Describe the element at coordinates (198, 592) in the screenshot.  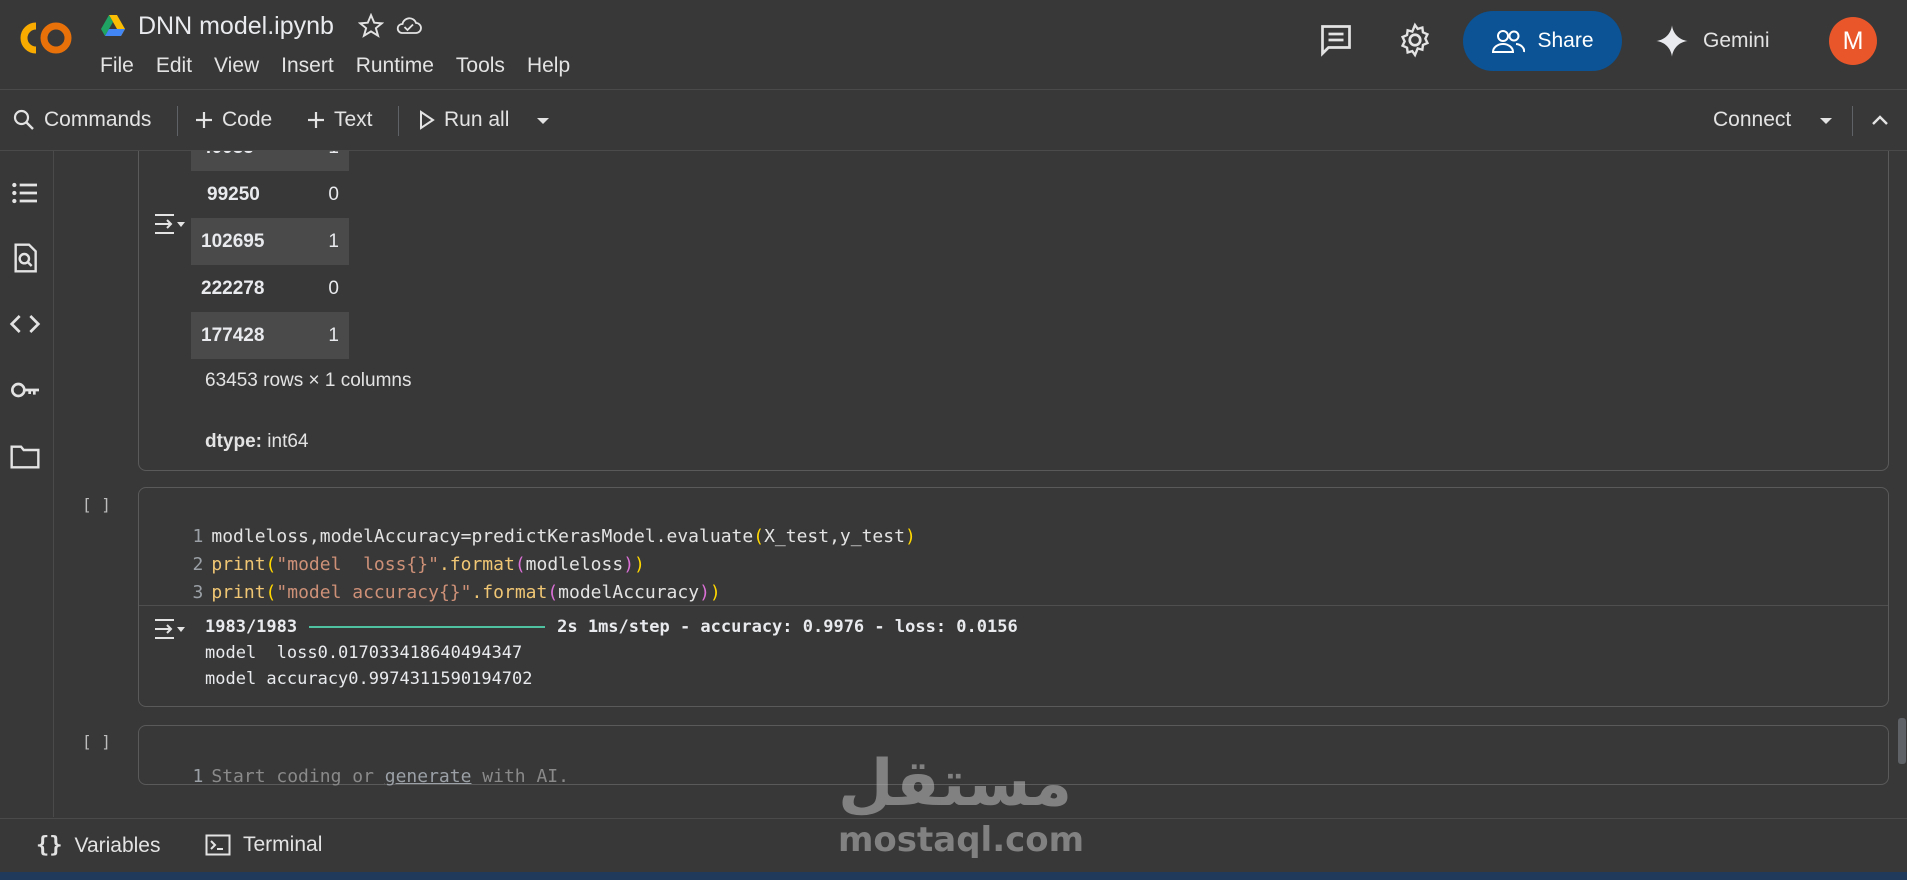
I see `line-number: 3` at that location.